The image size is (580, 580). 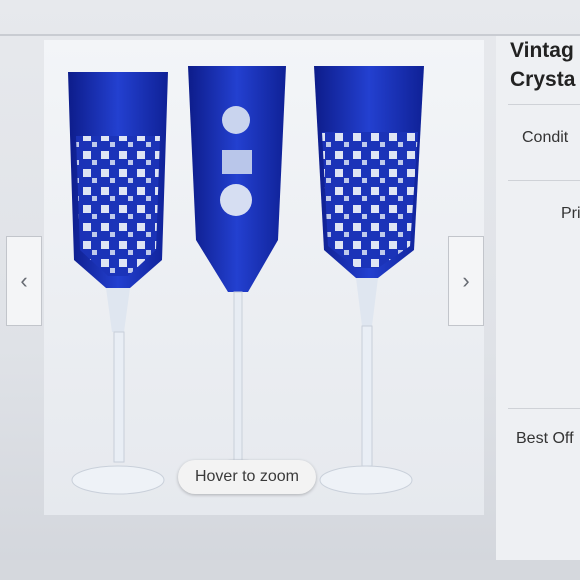 I want to click on best-offer-label: Best Off, so click(x=545, y=438).